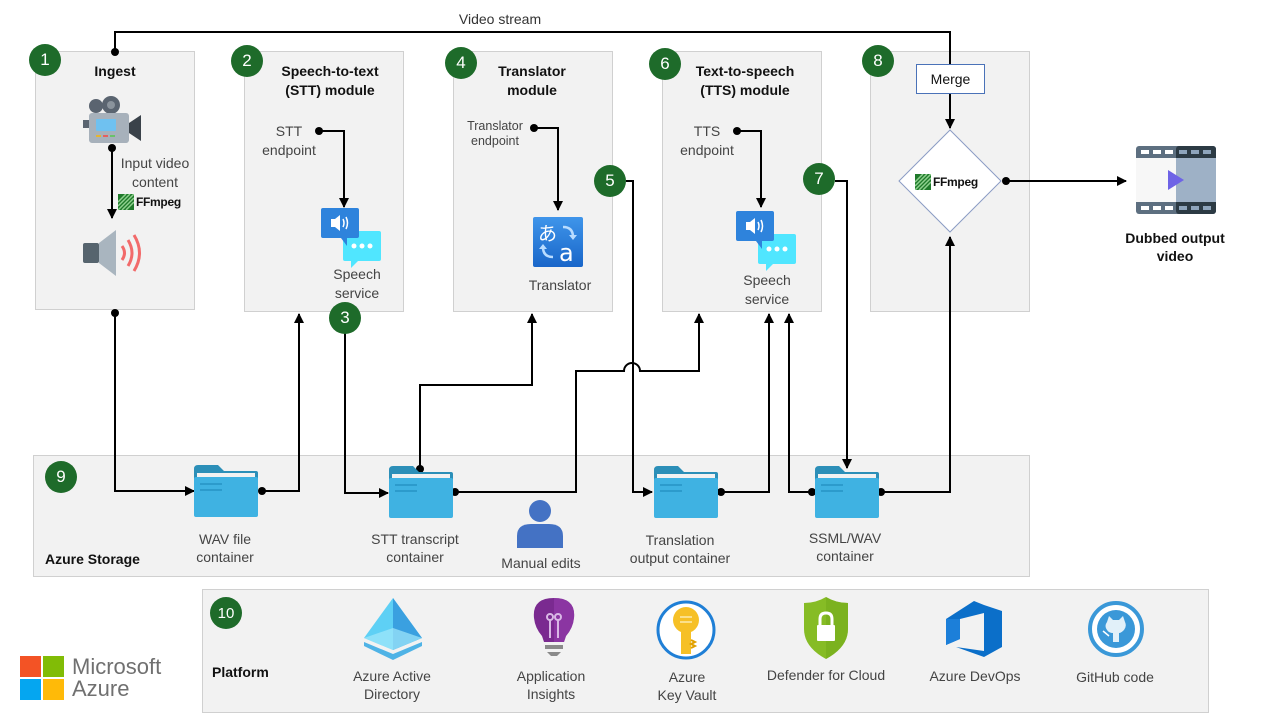 This screenshot has height=720, width=1280. What do you see at coordinates (767, 289) in the screenshot?
I see `tts-speech-service-label: Speech service` at bounding box center [767, 289].